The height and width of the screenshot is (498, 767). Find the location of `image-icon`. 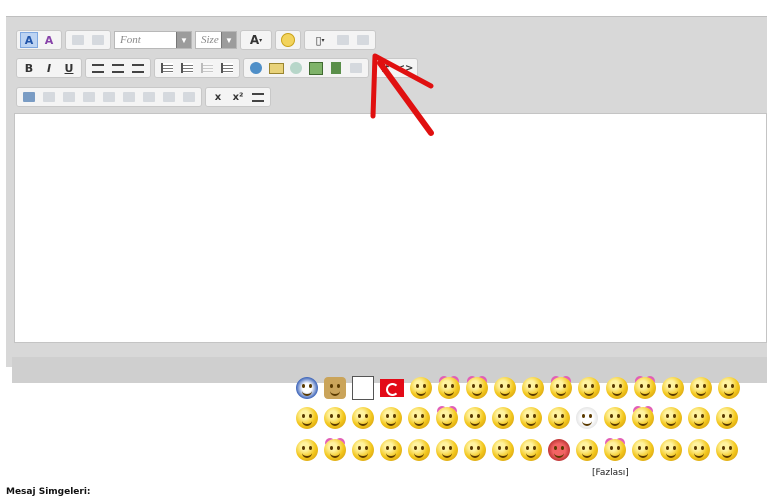

image-icon is located at coordinates (316, 68).